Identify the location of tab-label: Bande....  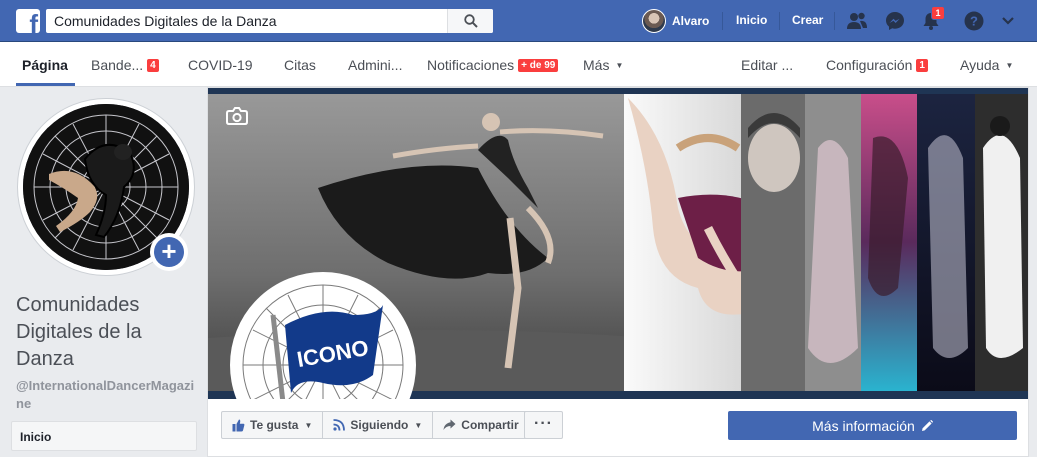
(117, 65).